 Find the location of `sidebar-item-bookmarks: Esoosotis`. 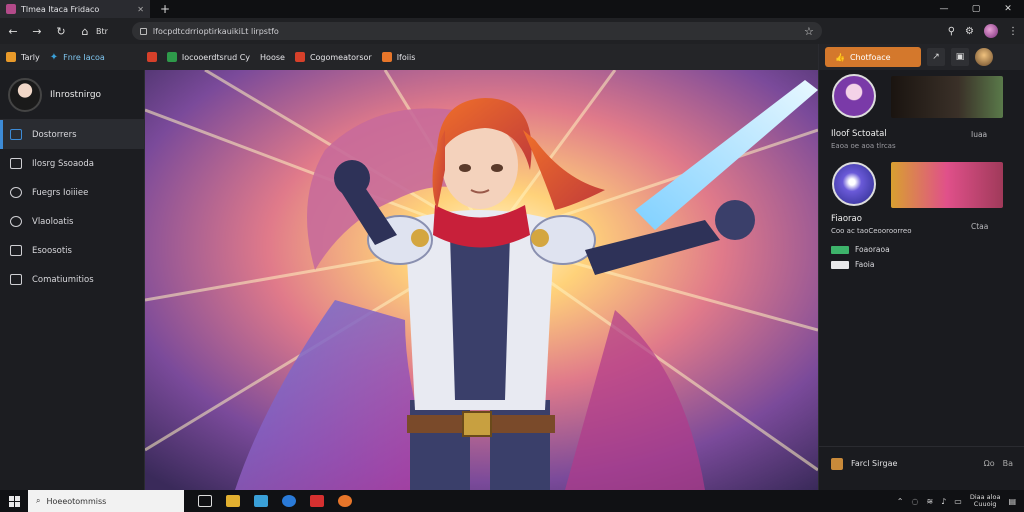

sidebar-item-bookmarks: Esoosotis is located at coordinates (72, 250).